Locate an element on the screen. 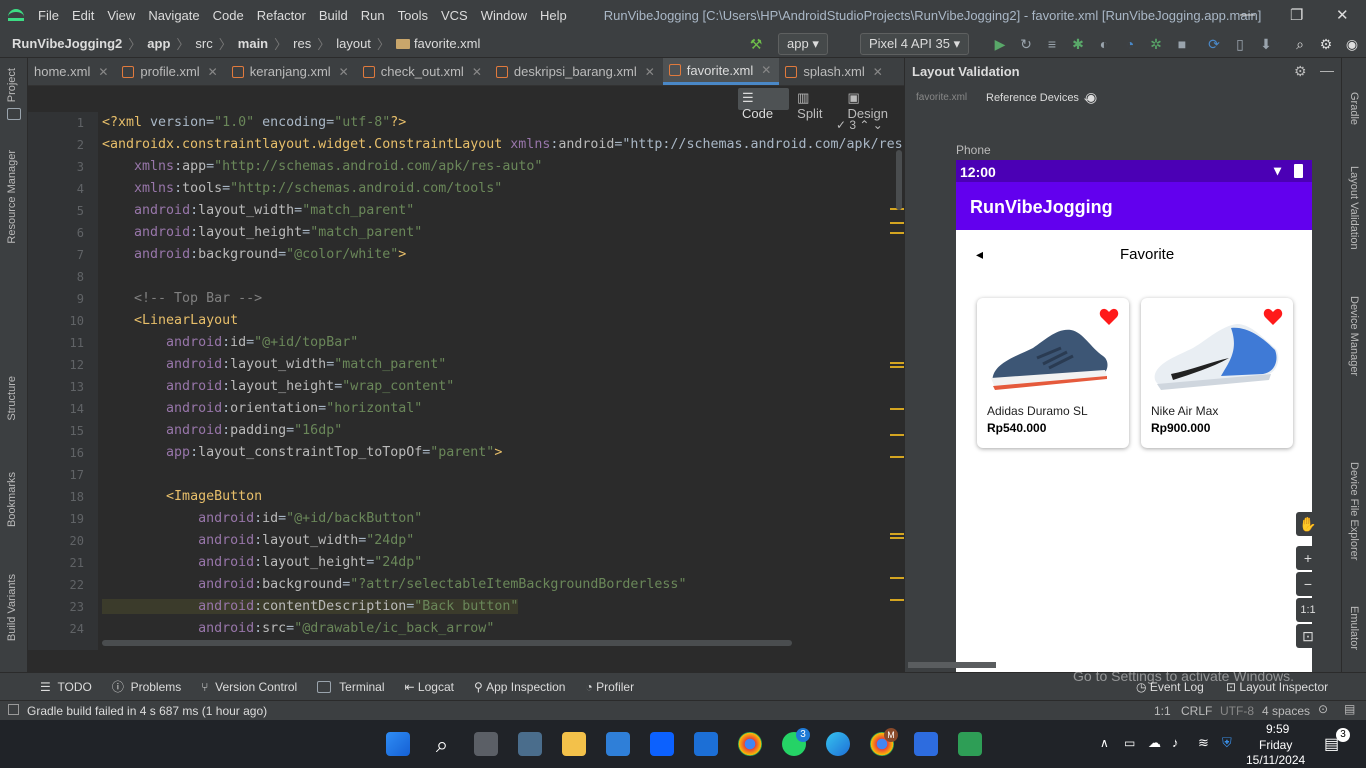 This screenshot has width=1366, height=768. zoom-out-button: − is located at coordinates (1308, 584).